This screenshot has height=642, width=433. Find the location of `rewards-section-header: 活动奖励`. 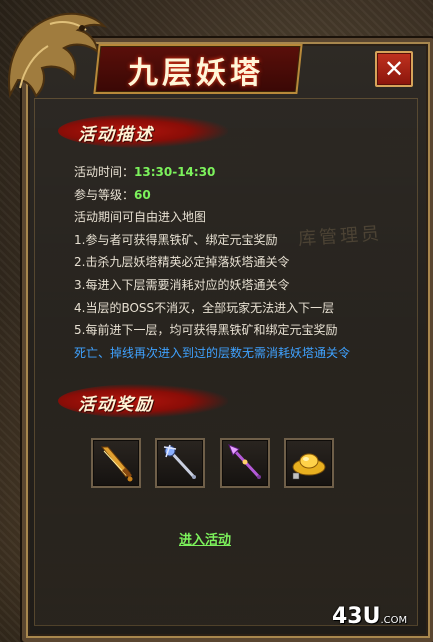

rewards-section-header: 活动奖励 is located at coordinates (143, 401).